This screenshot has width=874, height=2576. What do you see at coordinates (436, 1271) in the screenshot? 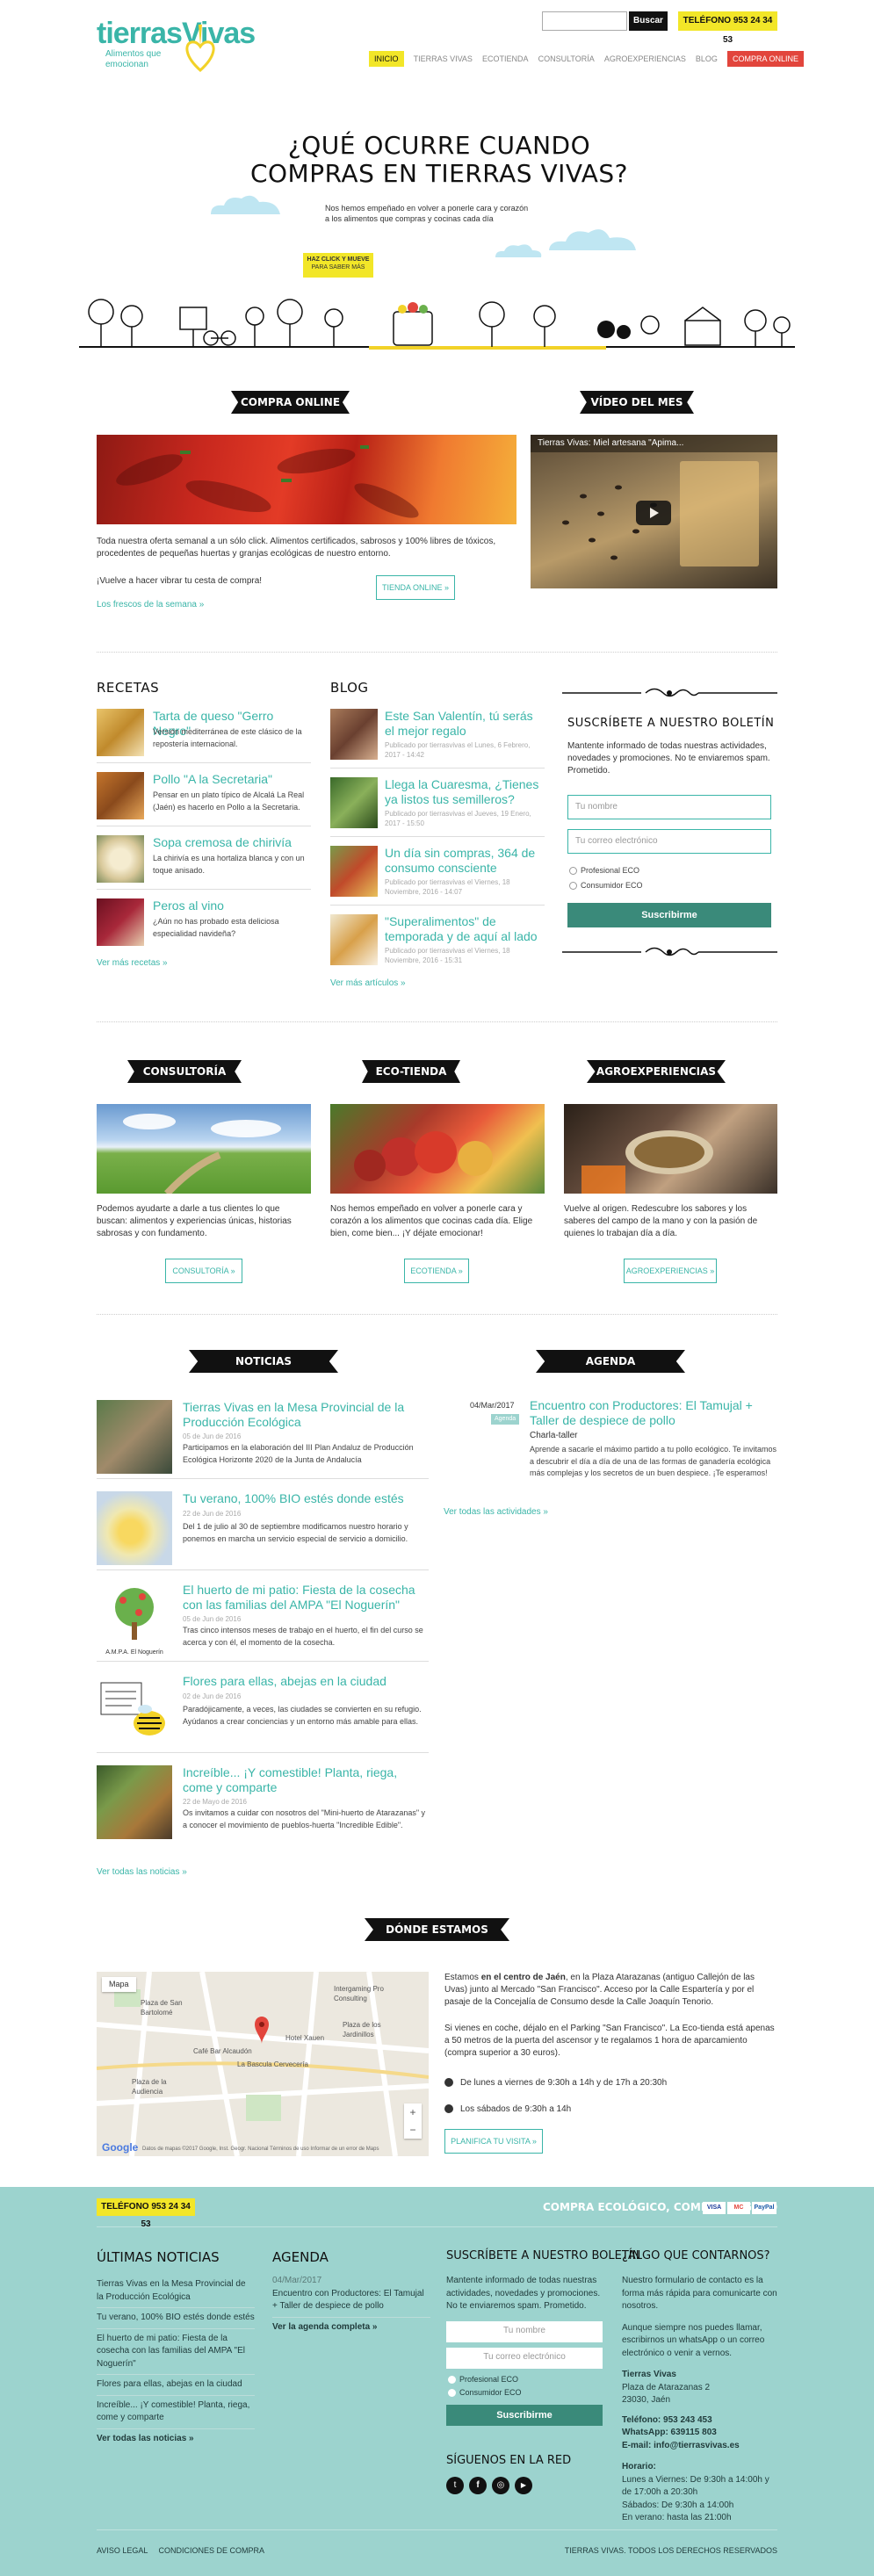
I see `ecotienda-button: ECOTIENDA »` at bounding box center [436, 1271].